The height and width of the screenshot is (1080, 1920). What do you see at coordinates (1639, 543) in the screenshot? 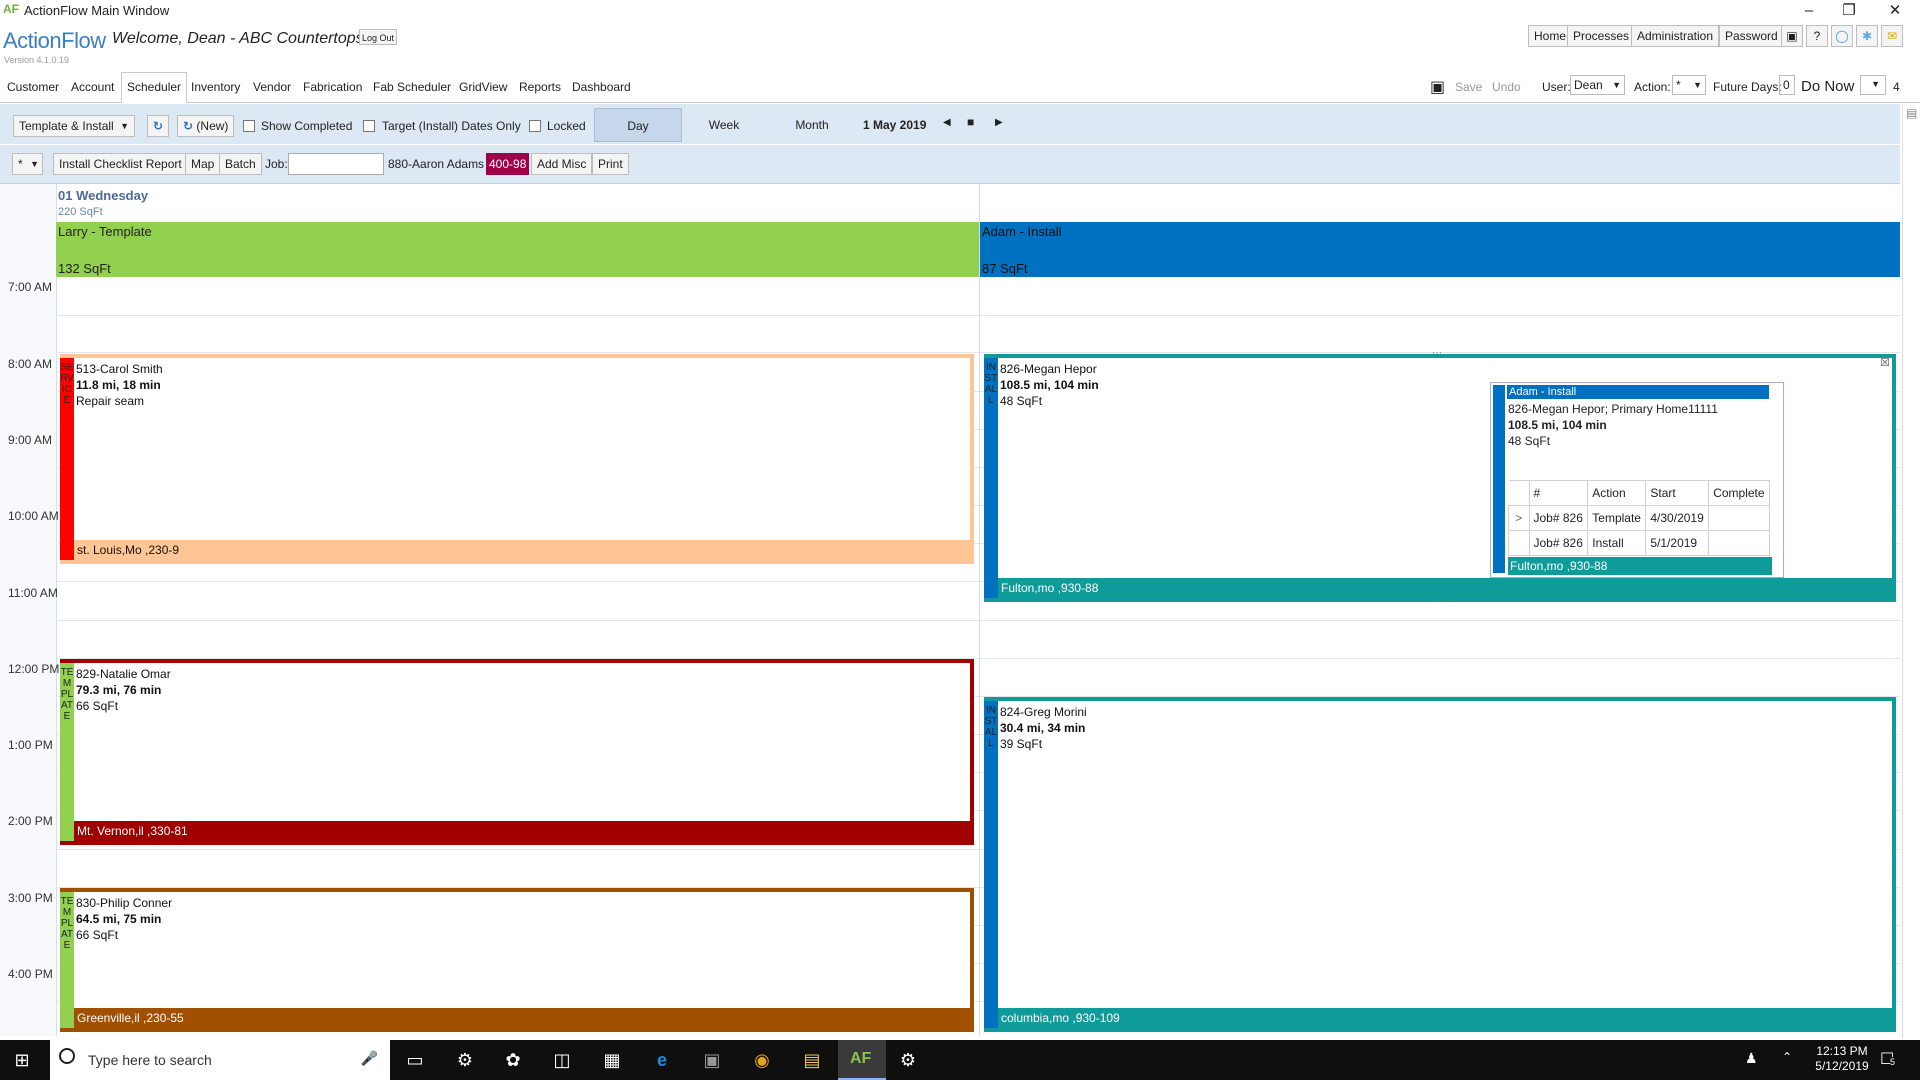
I see `table-row: Job# 826 Install 5/1/2019` at bounding box center [1639, 543].